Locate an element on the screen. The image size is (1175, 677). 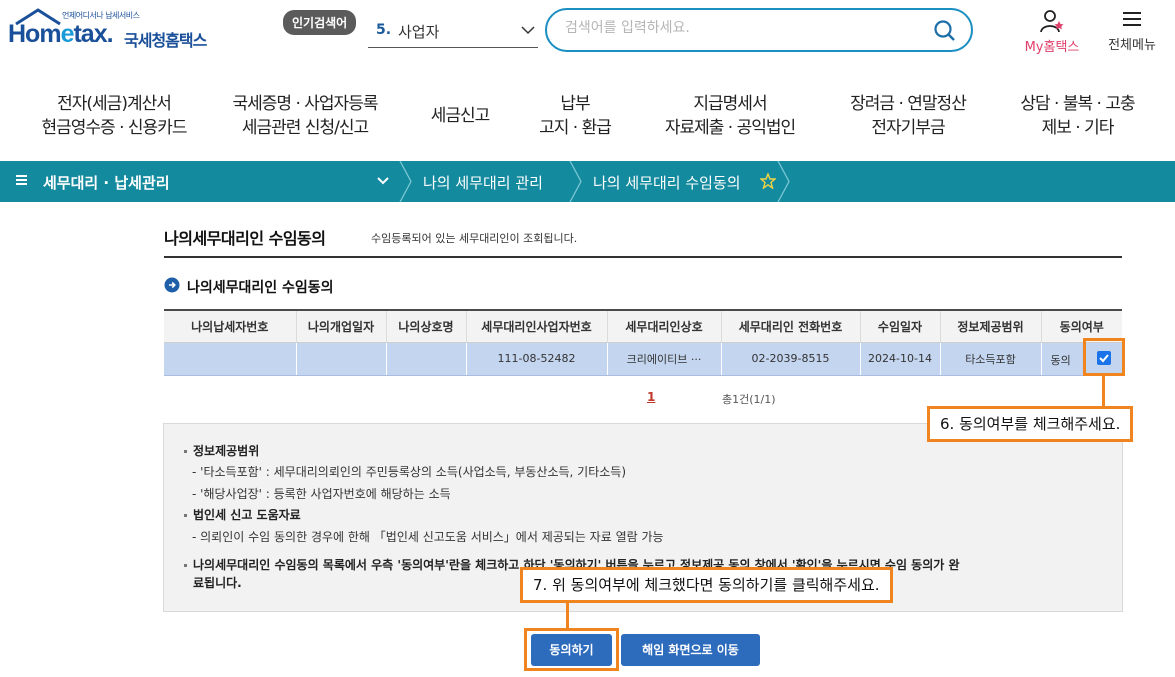
column-header: 세무대리인 전화번호 is located at coordinates (790, 326).